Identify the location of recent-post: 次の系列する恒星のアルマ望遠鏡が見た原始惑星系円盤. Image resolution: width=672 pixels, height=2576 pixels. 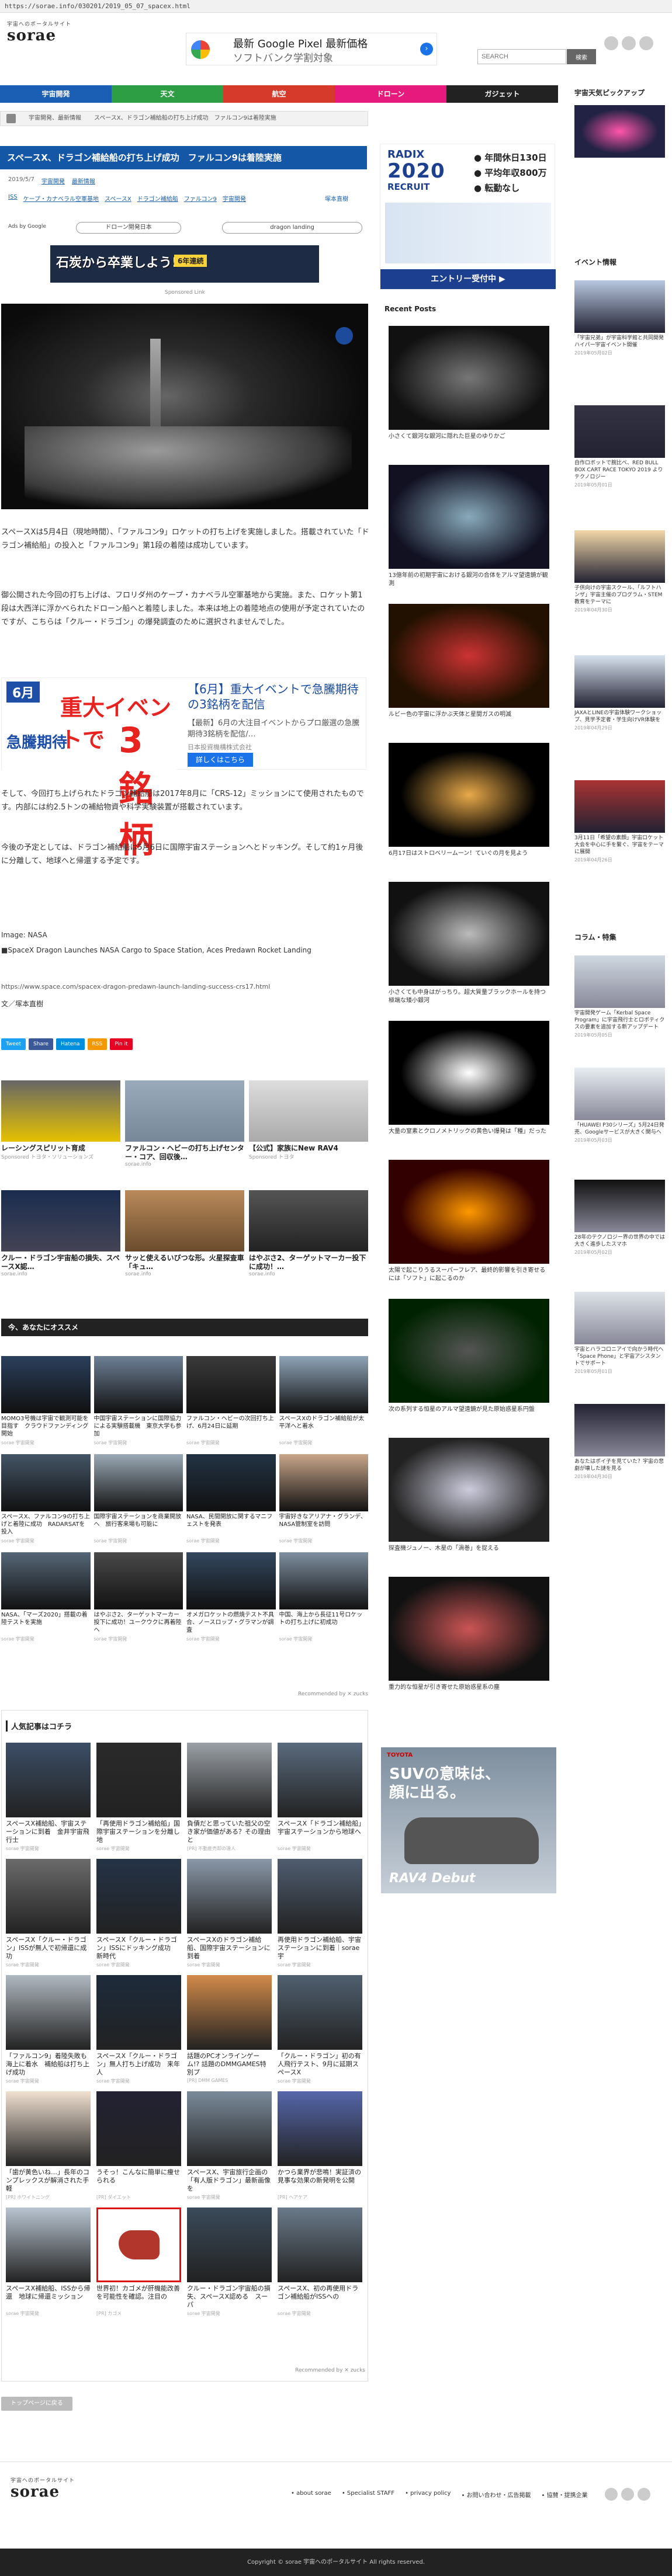
(469, 1360).